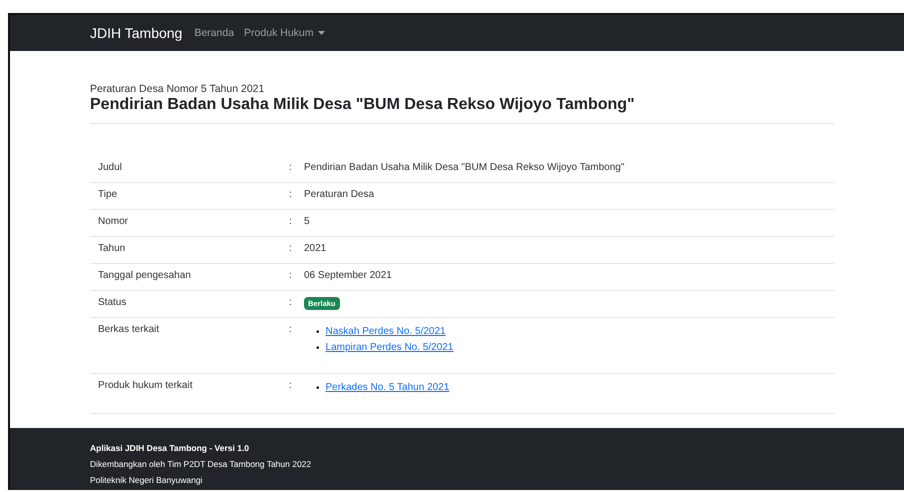  What do you see at coordinates (145, 275) in the screenshot?
I see `field-label: Tanggal pengesahan` at bounding box center [145, 275].